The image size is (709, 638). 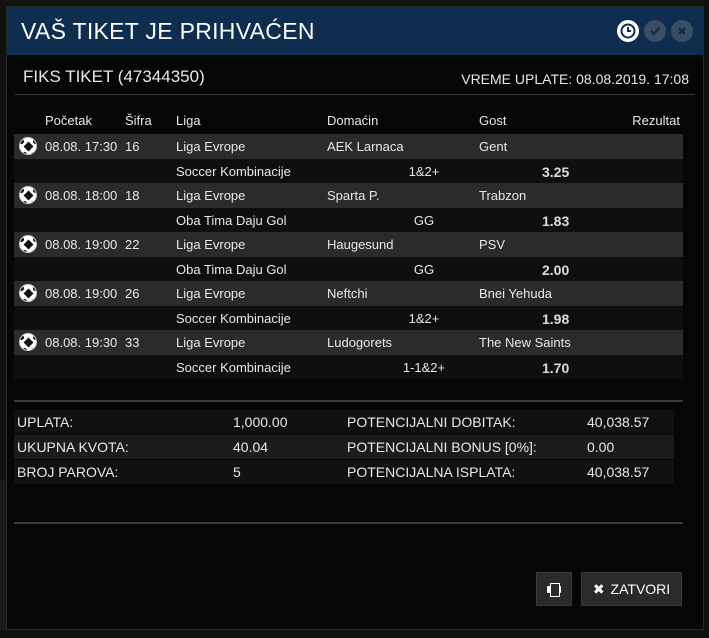 I want to click on match-home-team: Neftchi, so click(x=347, y=293).